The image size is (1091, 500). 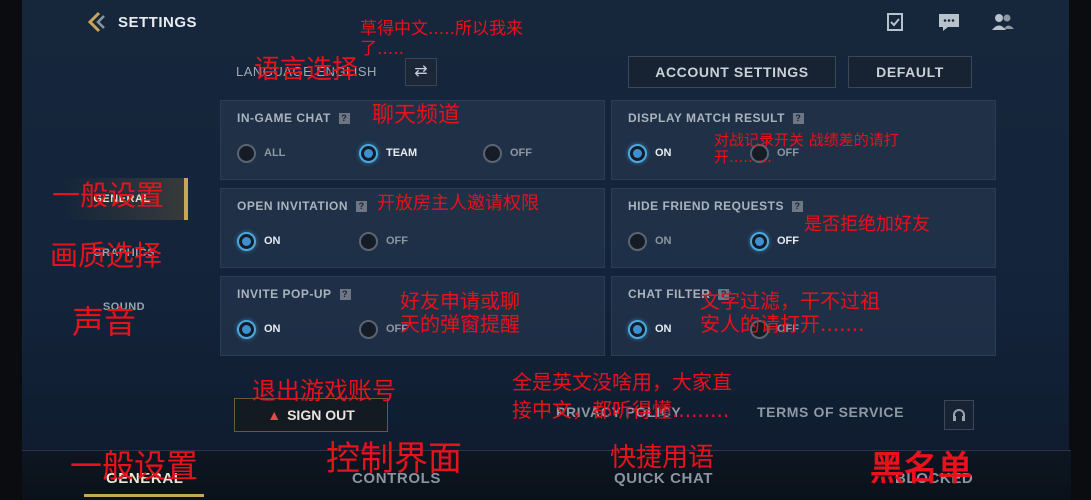 What do you see at coordinates (706, 118) in the screenshot?
I see `display-match-result-title: DISPLAY MATCH RESULT` at bounding box center [706, 118].